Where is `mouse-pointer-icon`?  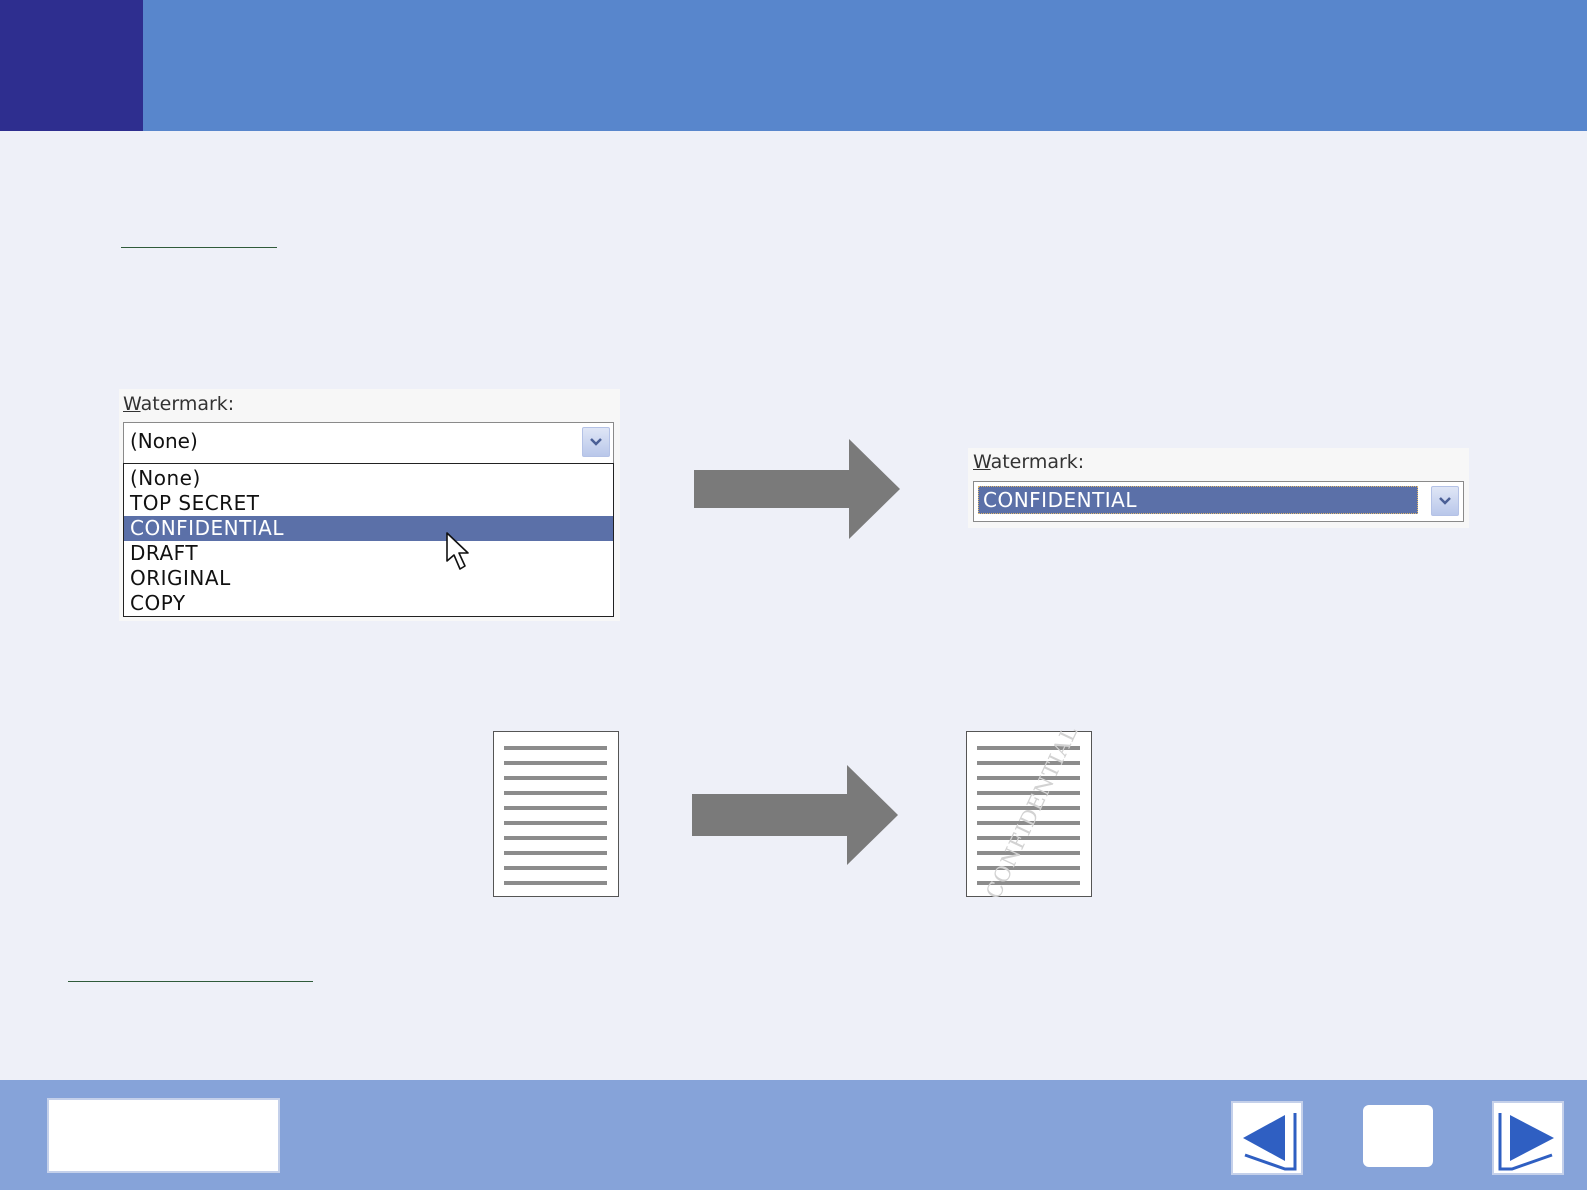
mouse-pointer-icon is located at coordinates (457, 551).